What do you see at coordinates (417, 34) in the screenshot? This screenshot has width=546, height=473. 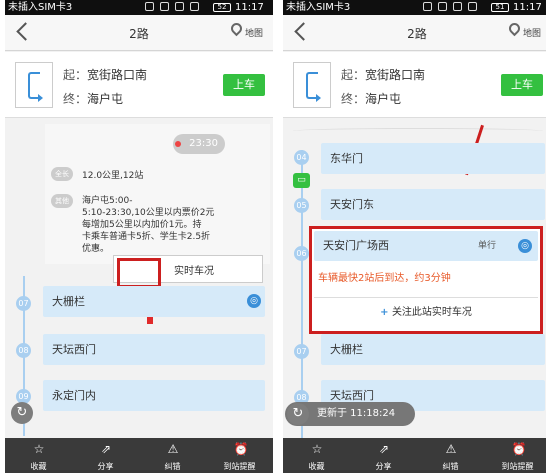 I see `page-title: 2路` at bounding box center [417, 34].